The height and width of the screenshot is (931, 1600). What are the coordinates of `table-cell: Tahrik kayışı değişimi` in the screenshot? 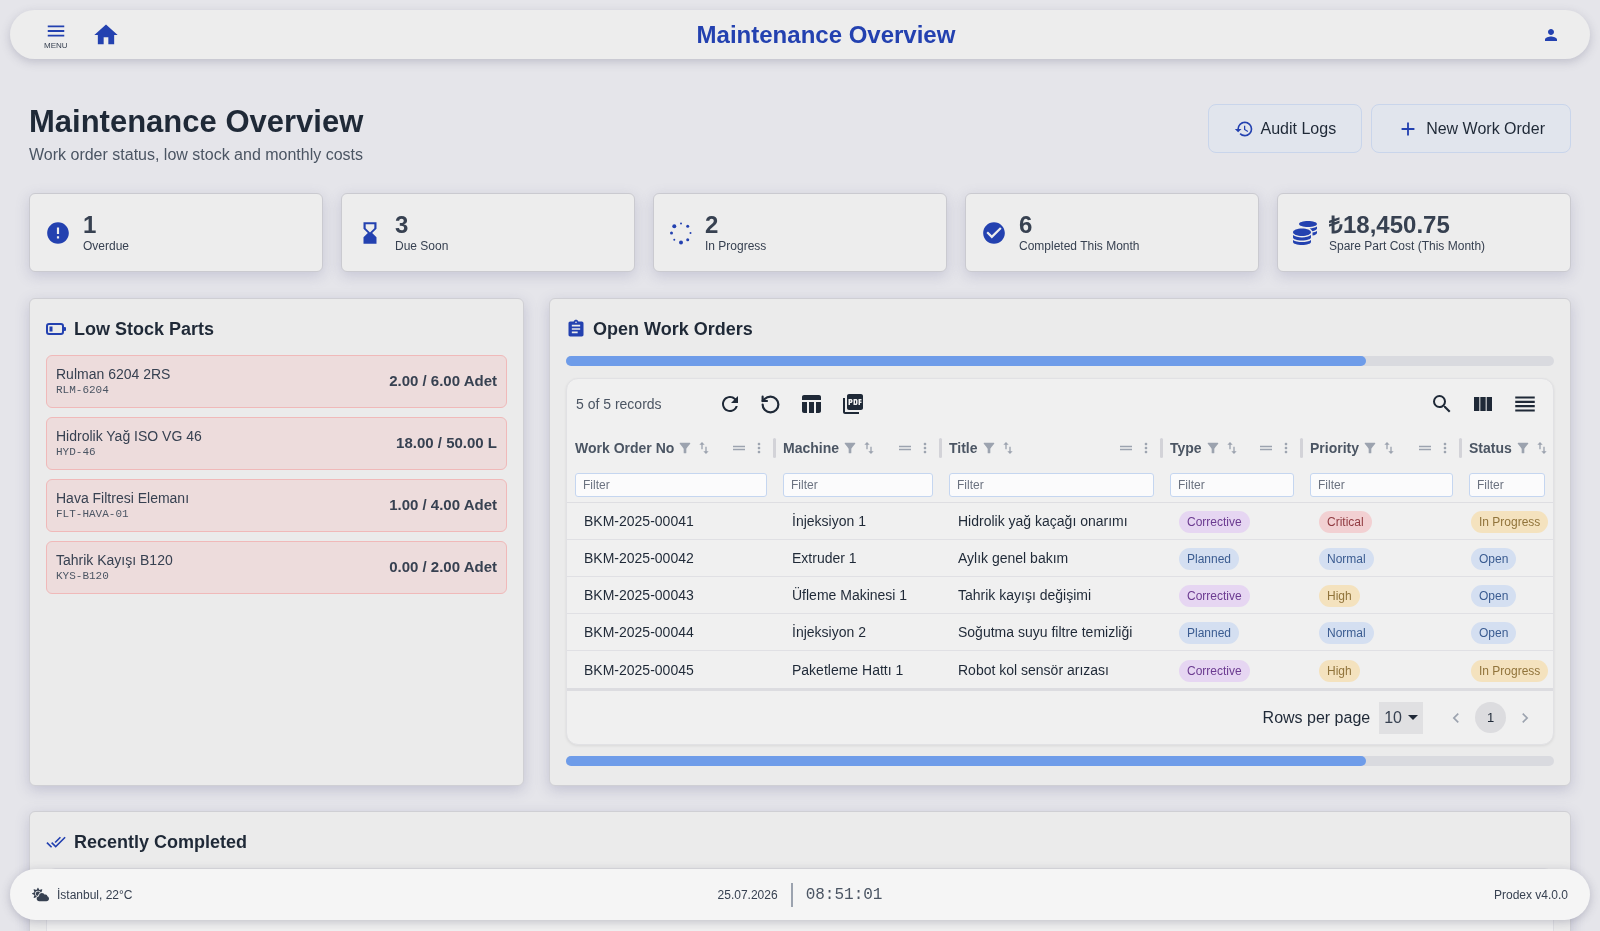 It's located at (1025, 595).